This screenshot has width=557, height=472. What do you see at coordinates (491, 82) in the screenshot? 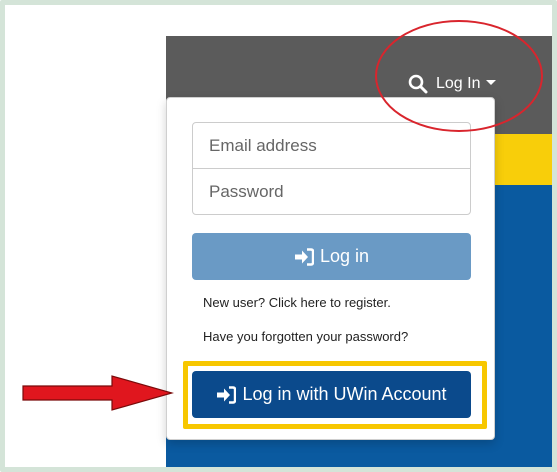
I see `caret-down-icon` at bounding box center [491, 82].